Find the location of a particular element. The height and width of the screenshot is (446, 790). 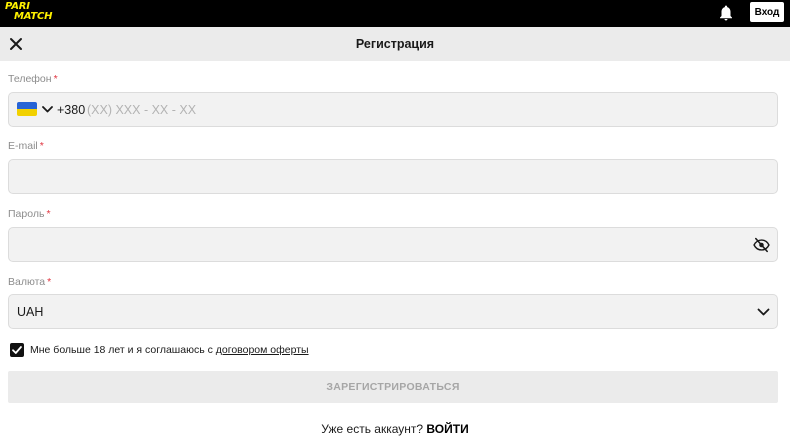

password-field is located at coordinates (393, 244).